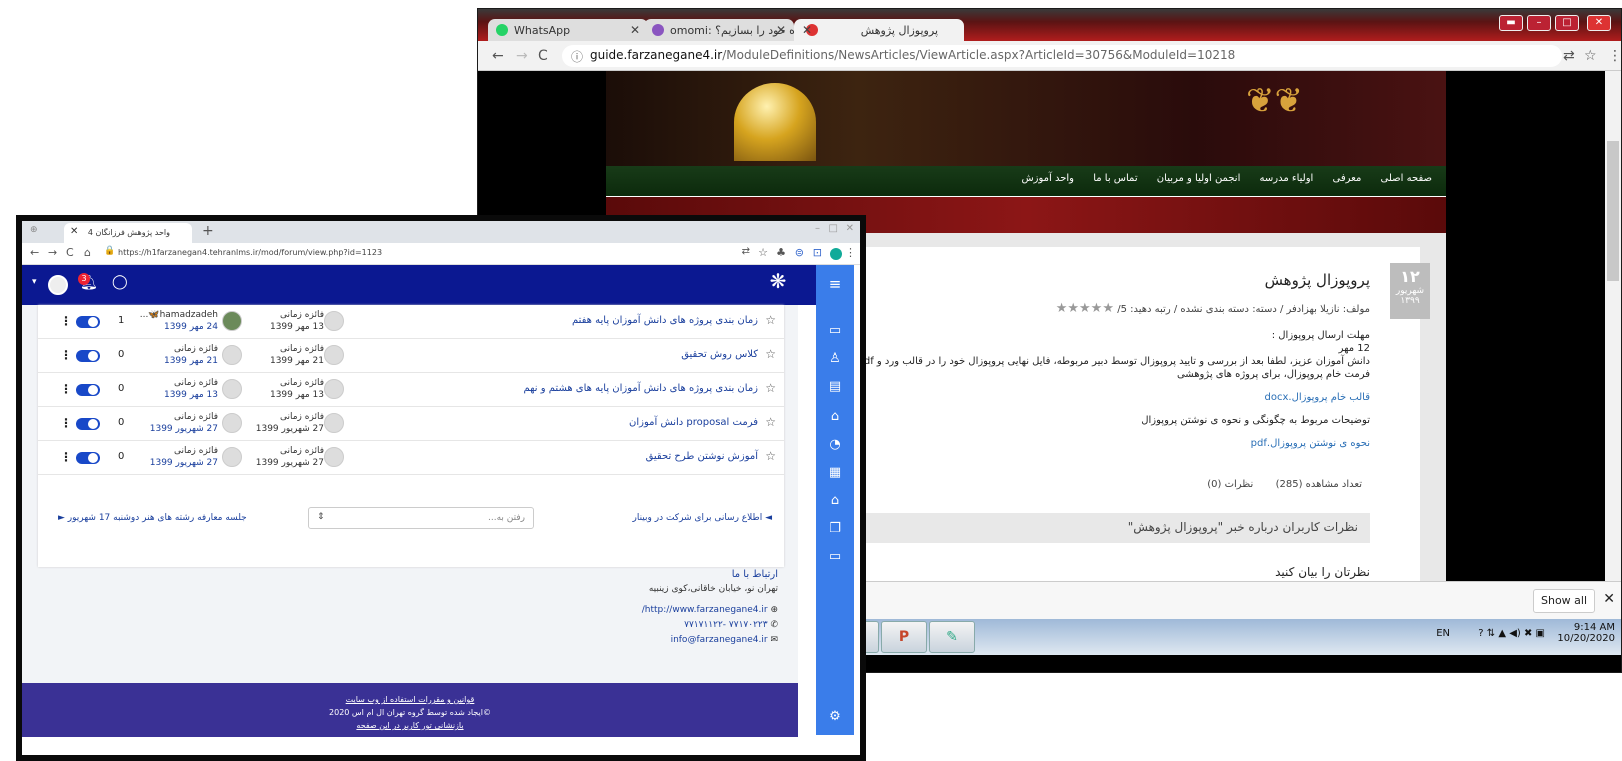  I want to click on tab-omomi: omomi: ه خود را بسازیم؟ ✕, so click(719, 30).